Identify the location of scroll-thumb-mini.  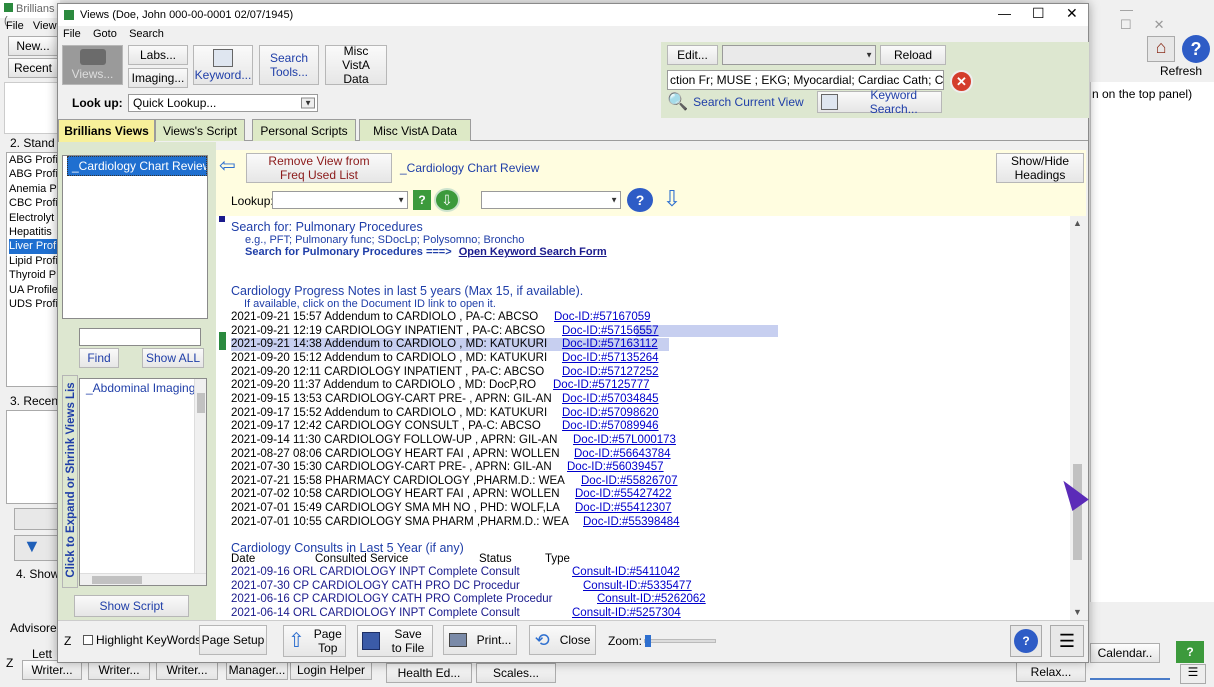
(201, 403).